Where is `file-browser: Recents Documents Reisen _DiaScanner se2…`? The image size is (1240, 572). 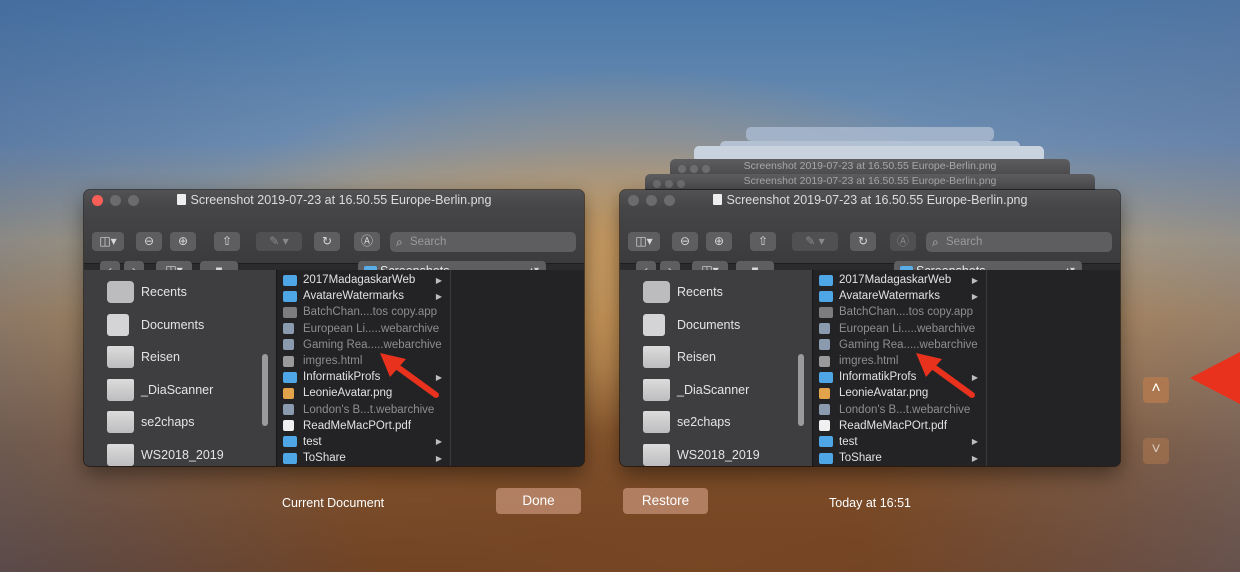
file-browser: Recents Documents Reisen _DiaScanner se2… is located at coordinates (334, 368).